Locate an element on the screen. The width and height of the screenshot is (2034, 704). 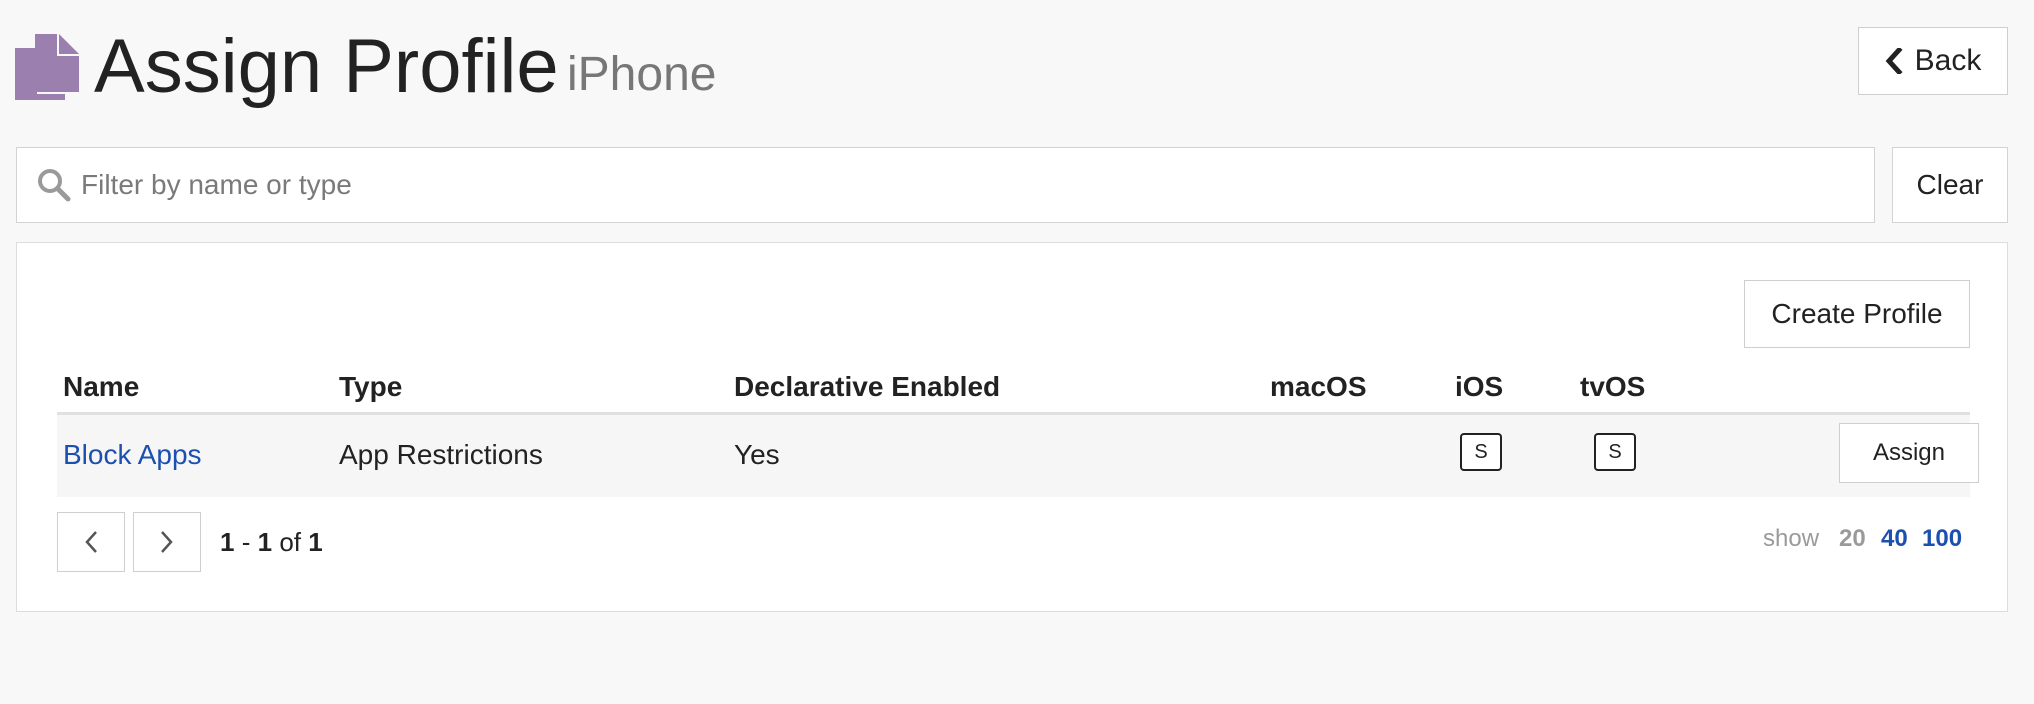
page-title: Assign Profile is located at coordinates (326, 66).